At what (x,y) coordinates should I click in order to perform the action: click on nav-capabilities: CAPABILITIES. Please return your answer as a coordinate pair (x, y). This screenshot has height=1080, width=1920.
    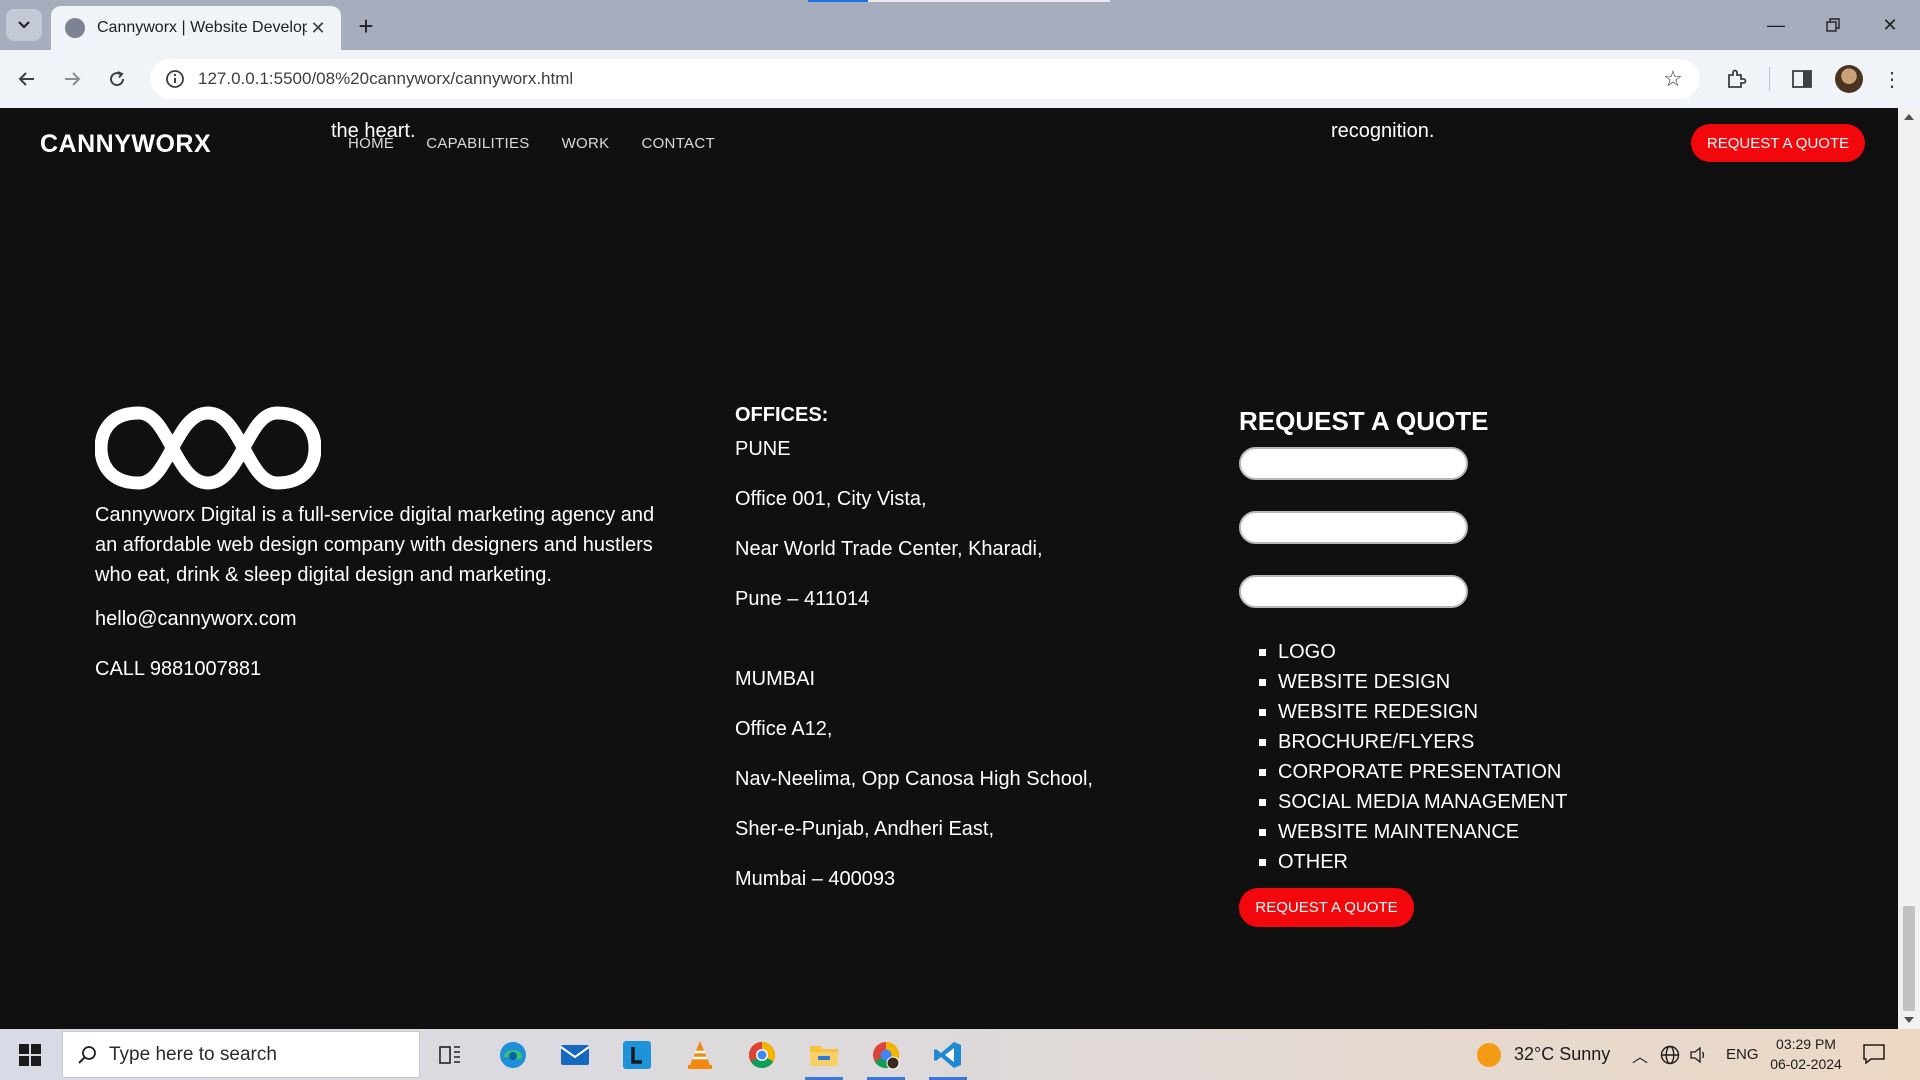
    Looking at the image, I should click on (477, 143).